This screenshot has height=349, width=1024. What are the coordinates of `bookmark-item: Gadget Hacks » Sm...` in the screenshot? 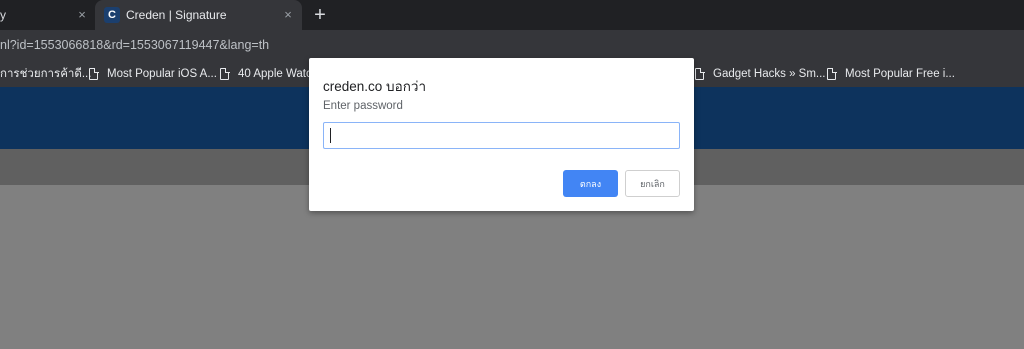 It's located at (760, 74).